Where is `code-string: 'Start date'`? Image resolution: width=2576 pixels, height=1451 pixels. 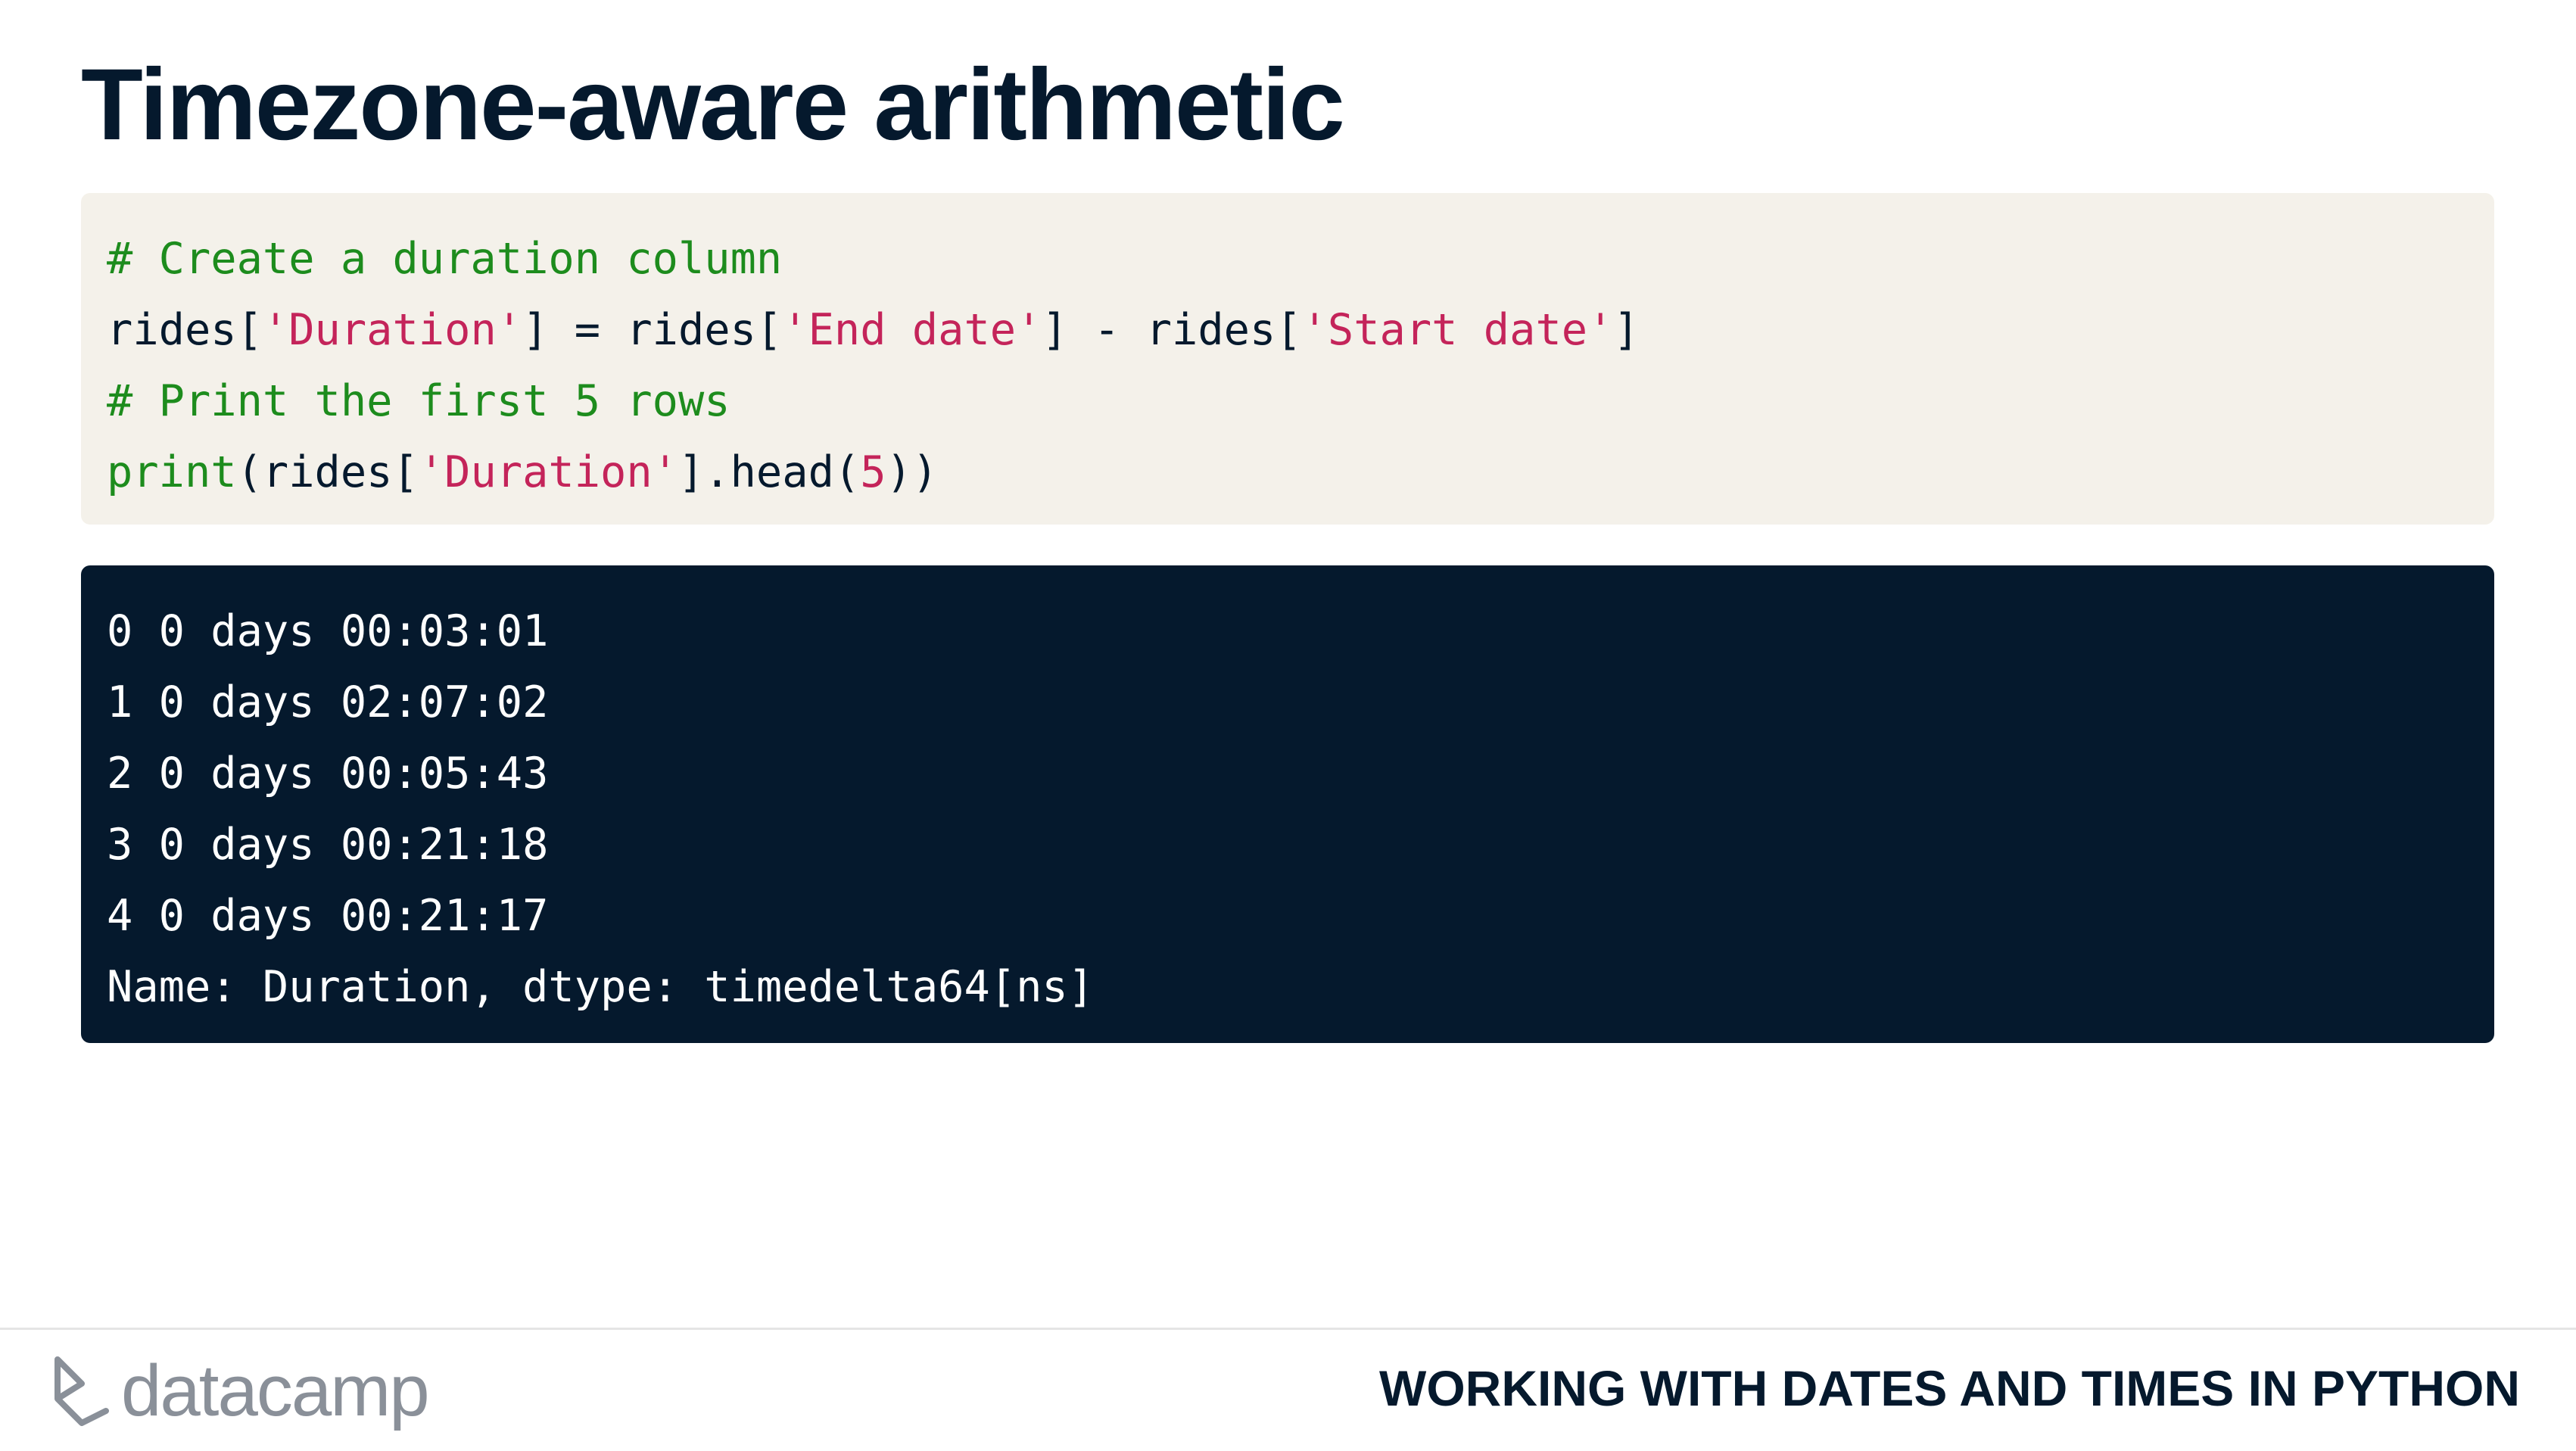
code-string: 'Start date' is located at coordinates (1457, 330).